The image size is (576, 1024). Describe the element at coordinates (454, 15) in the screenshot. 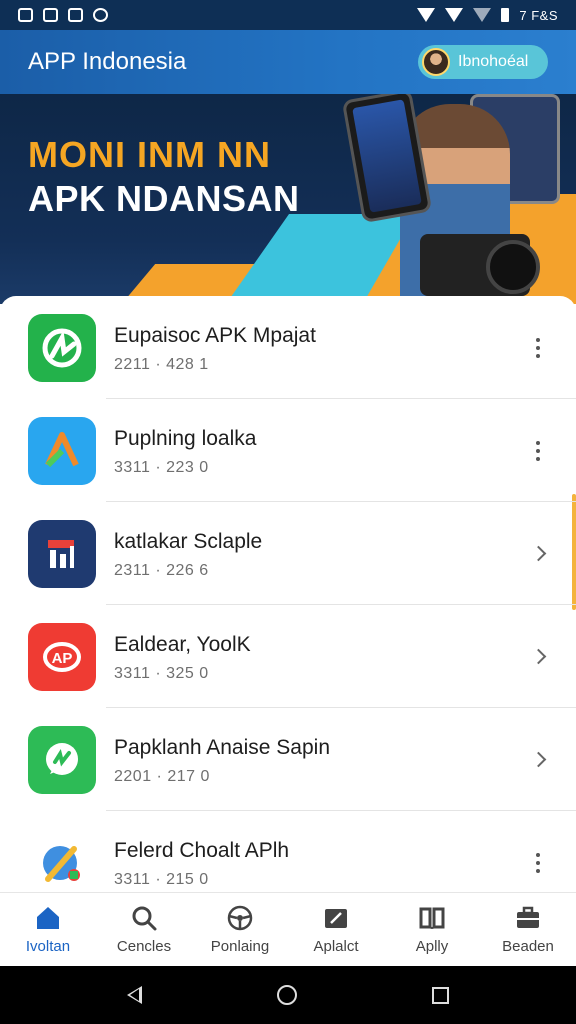

I see `signal-icon` at that location.